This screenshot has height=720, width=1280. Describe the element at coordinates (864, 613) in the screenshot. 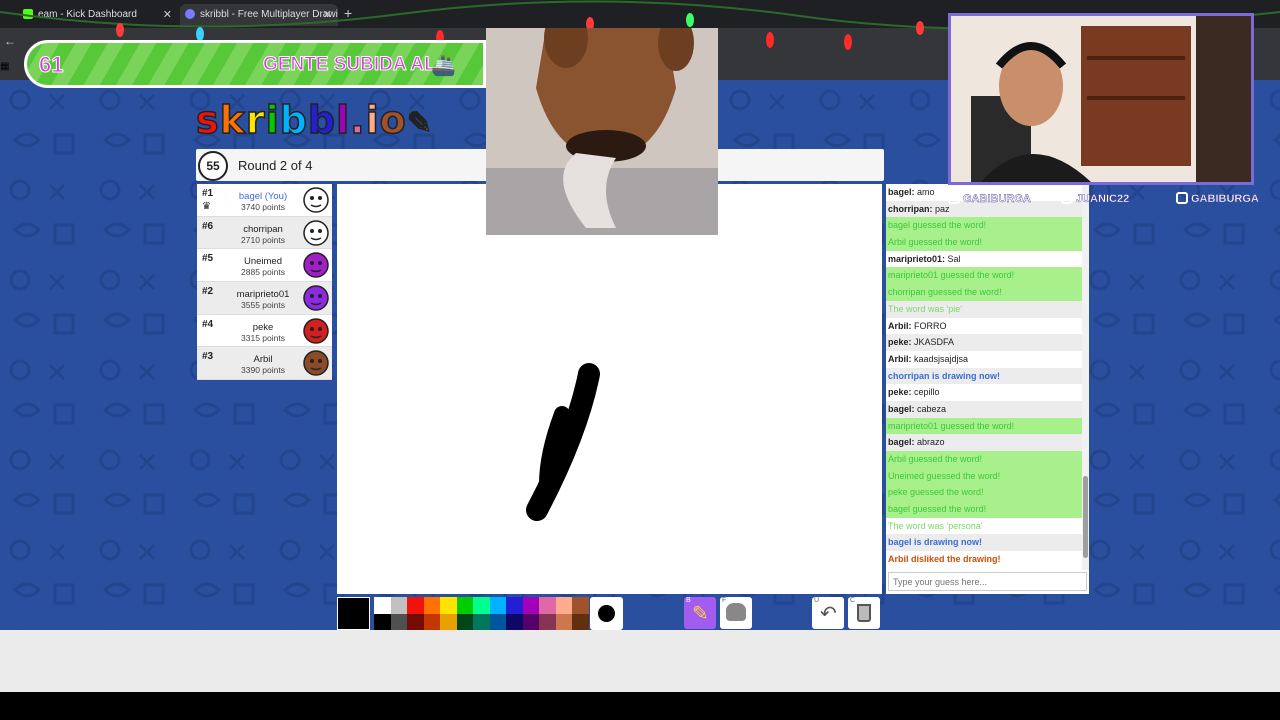

I see `clear-button: C` at that location.